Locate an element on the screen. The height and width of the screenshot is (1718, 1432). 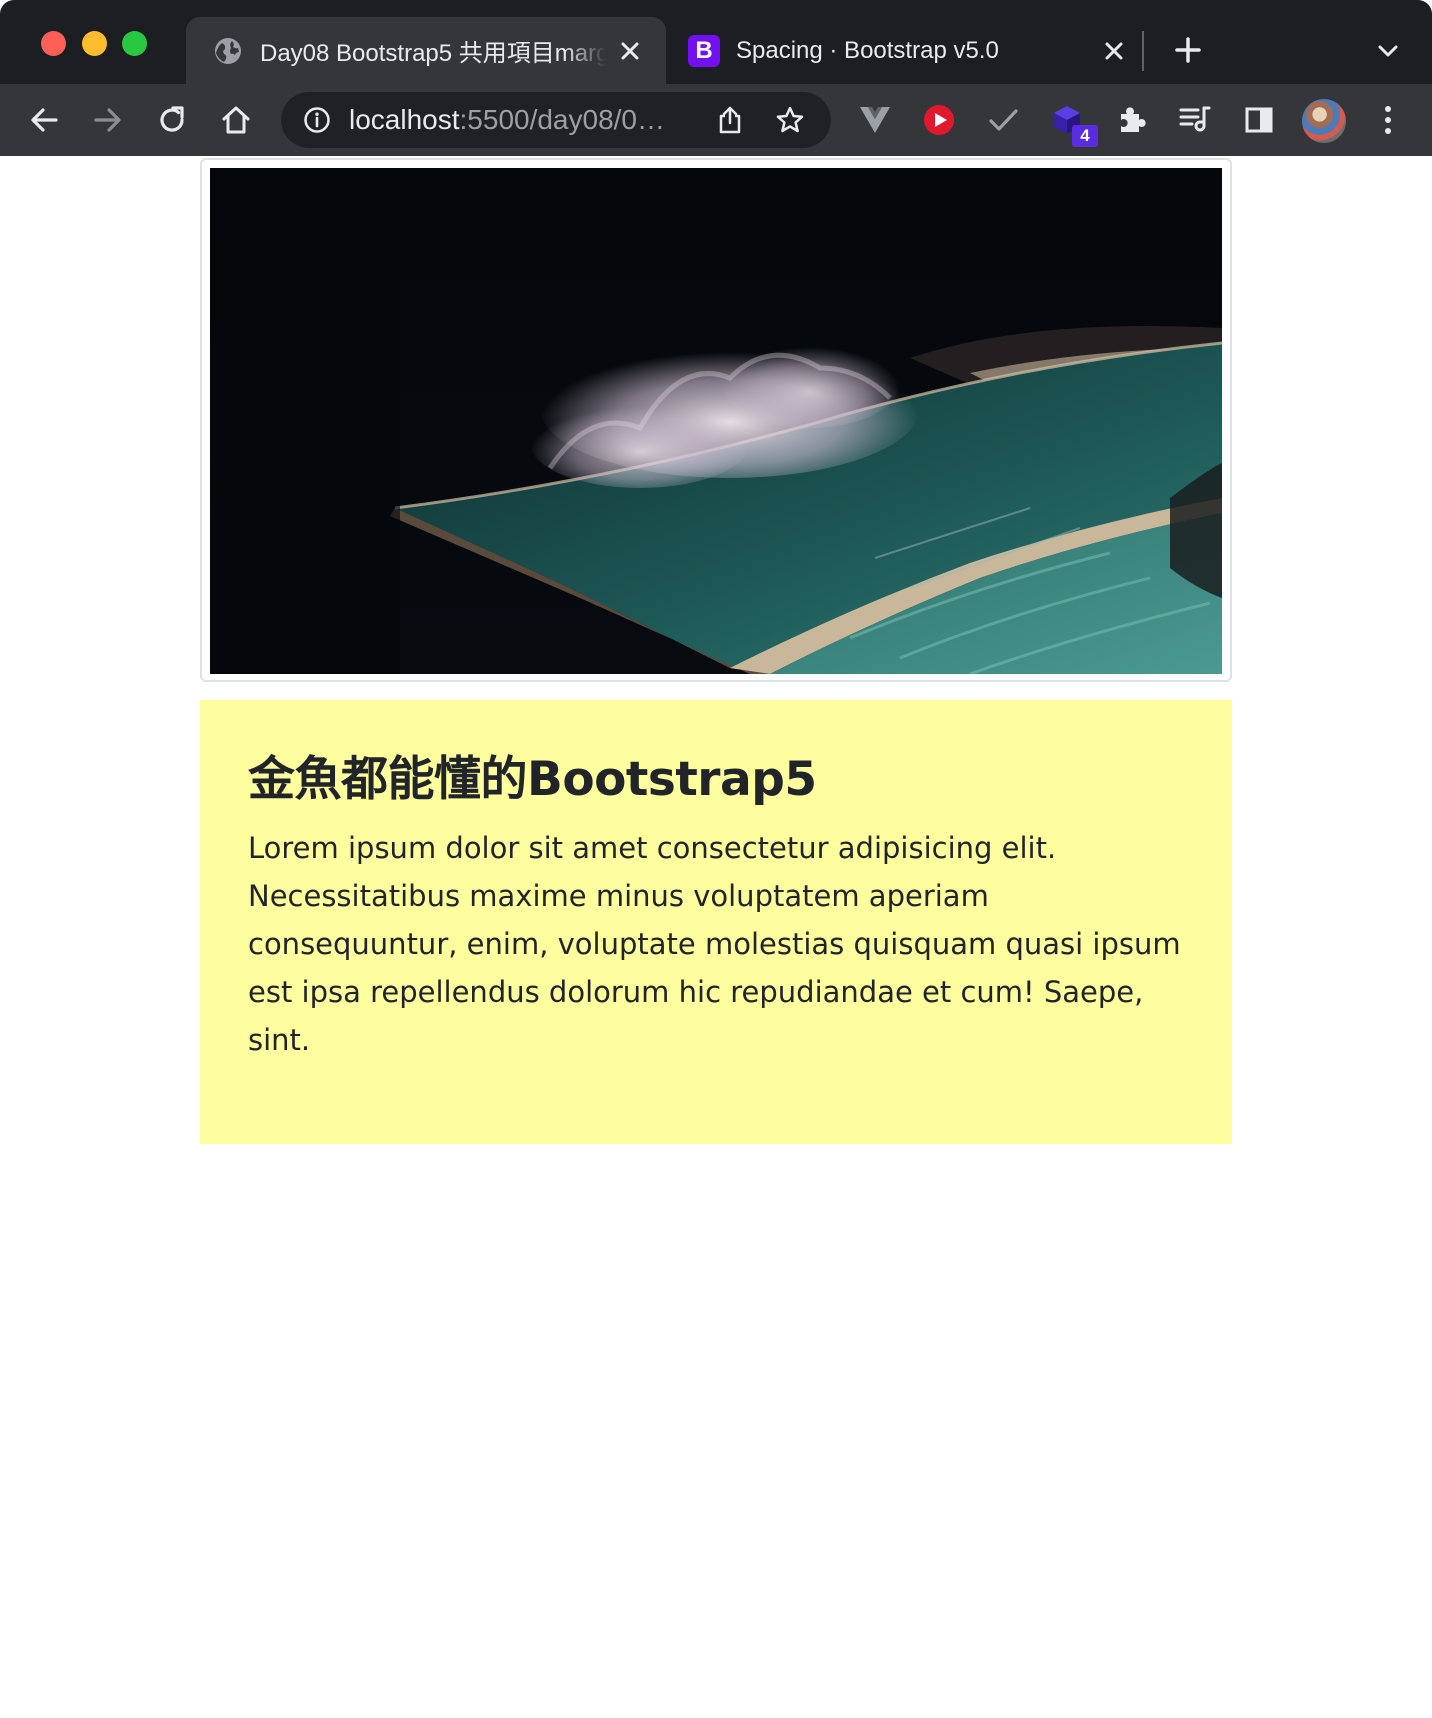
profile-avatar is located at coordinates (1324, 121).